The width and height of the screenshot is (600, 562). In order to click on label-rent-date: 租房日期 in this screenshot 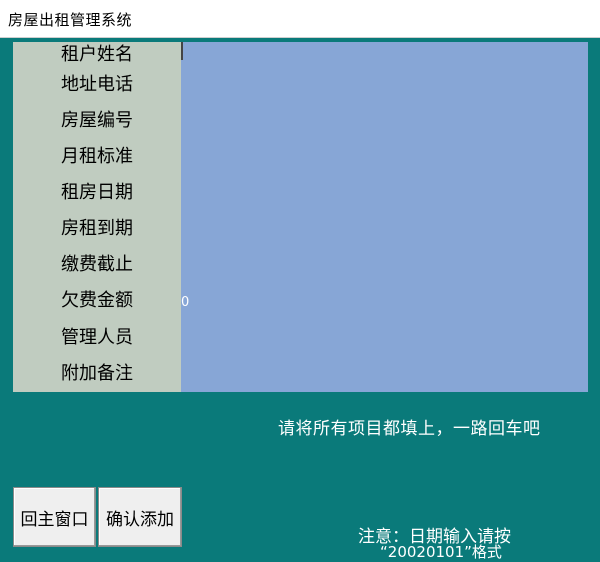, I will do `click(97, 192)`.